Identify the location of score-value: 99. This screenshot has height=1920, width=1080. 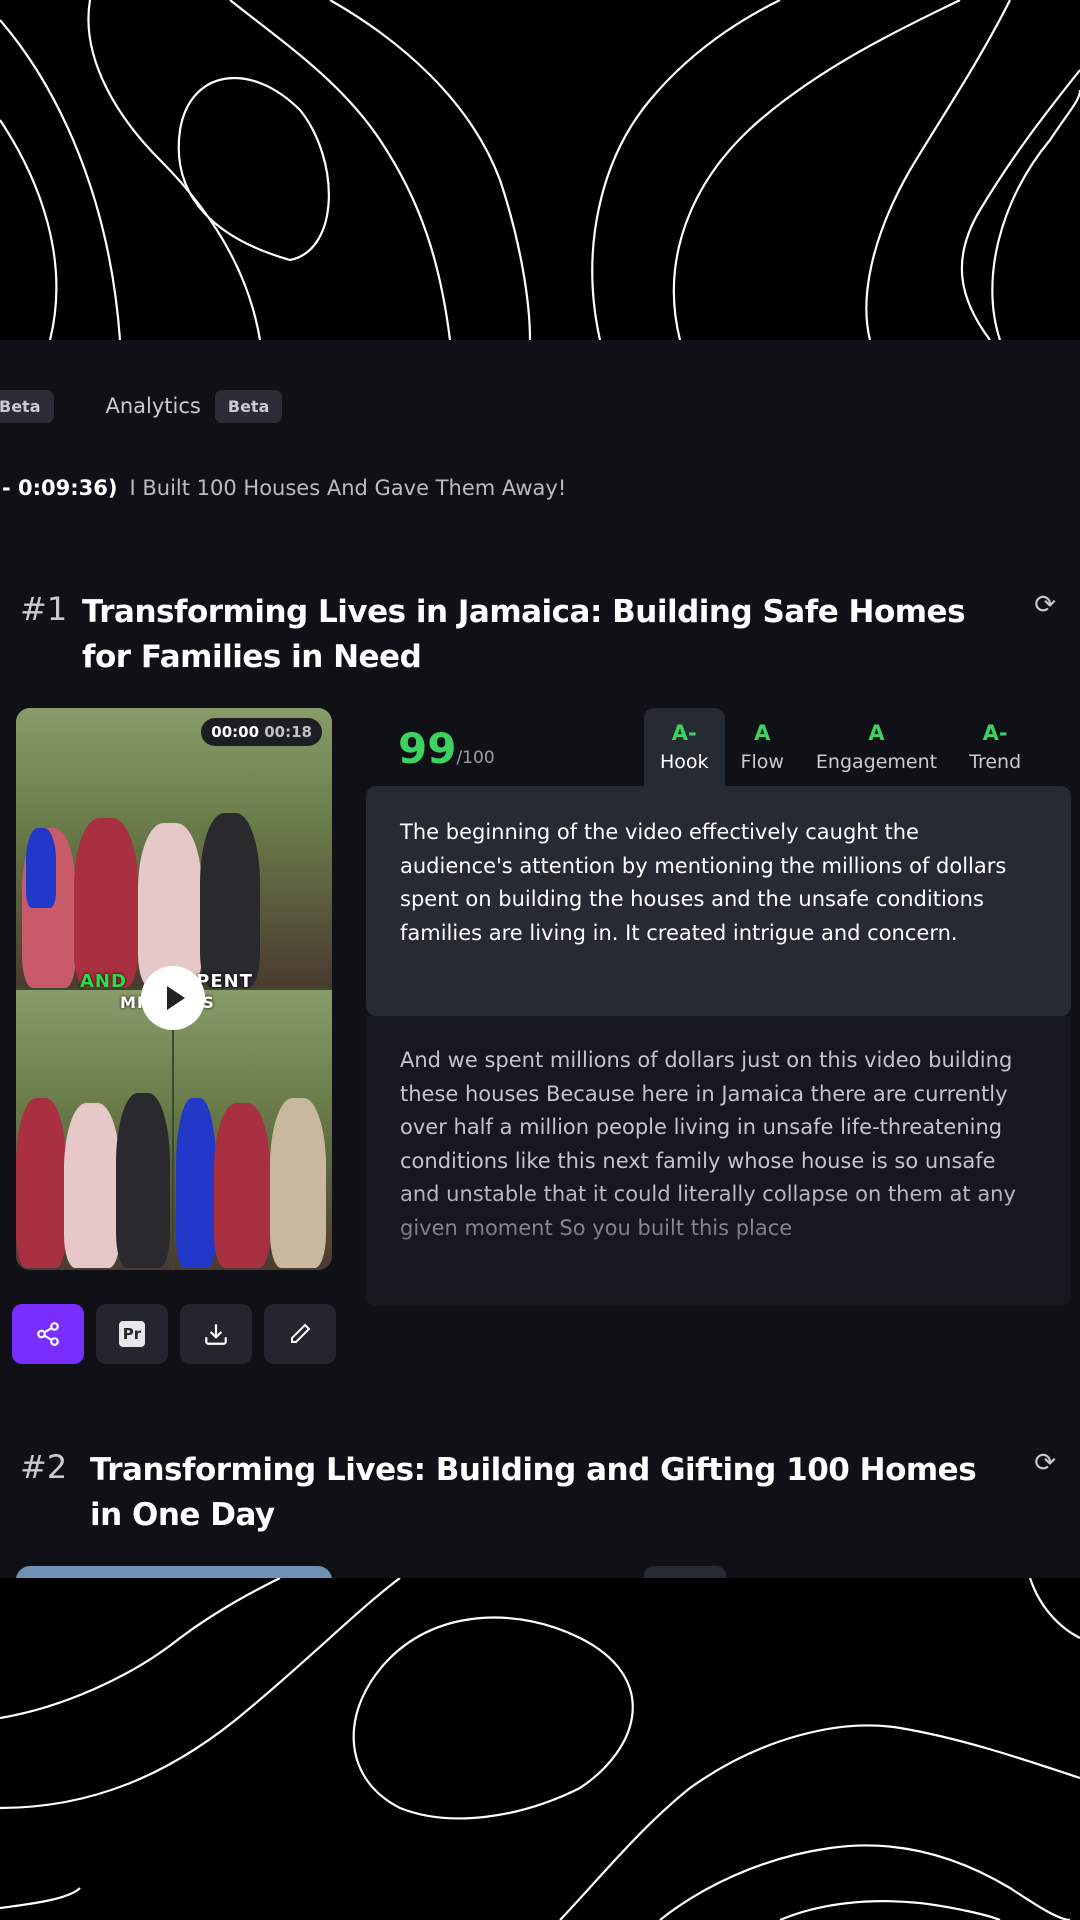
(427, 748).